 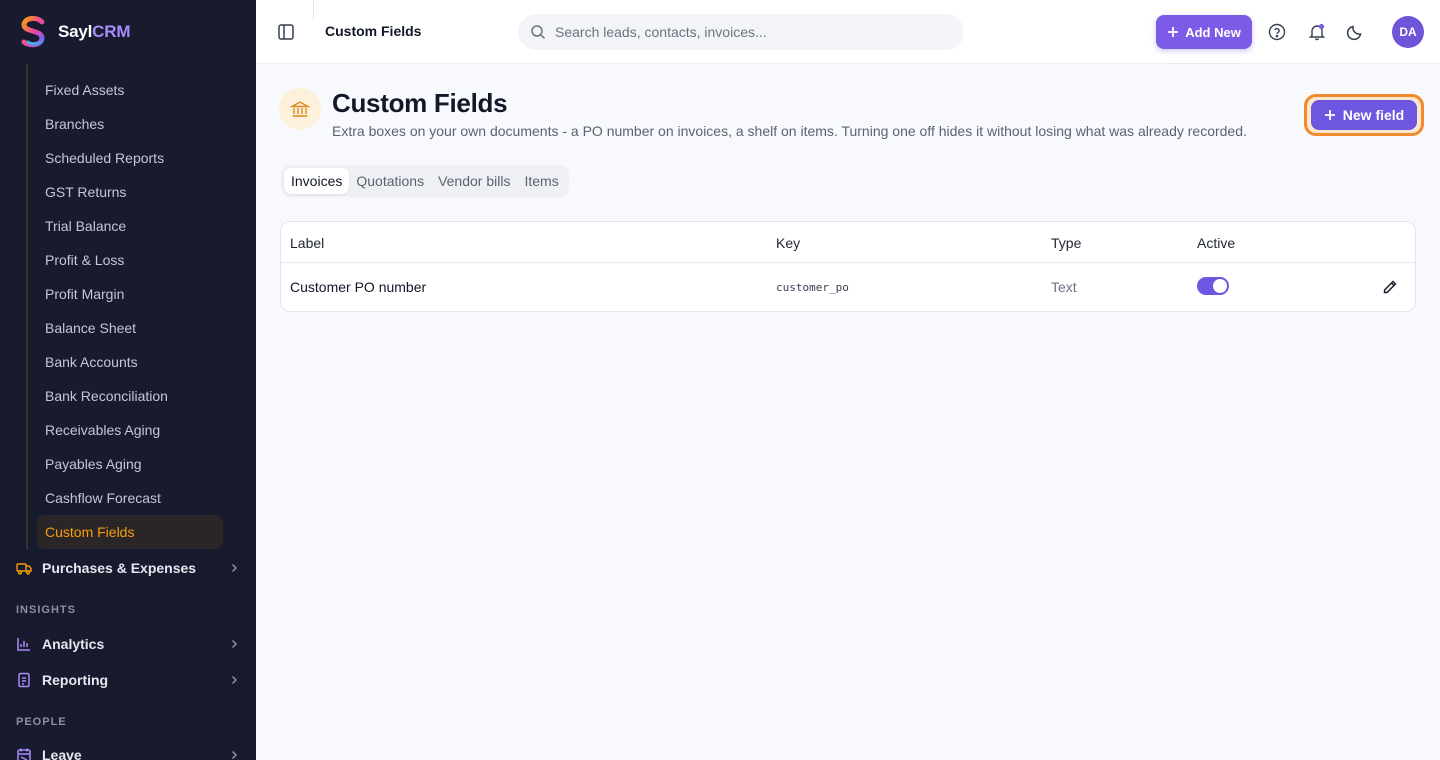 What do you see at coordinates (1216, 243) in the screenshot?
I see `column-header-active: Active` at bounding box center [1216, 243].